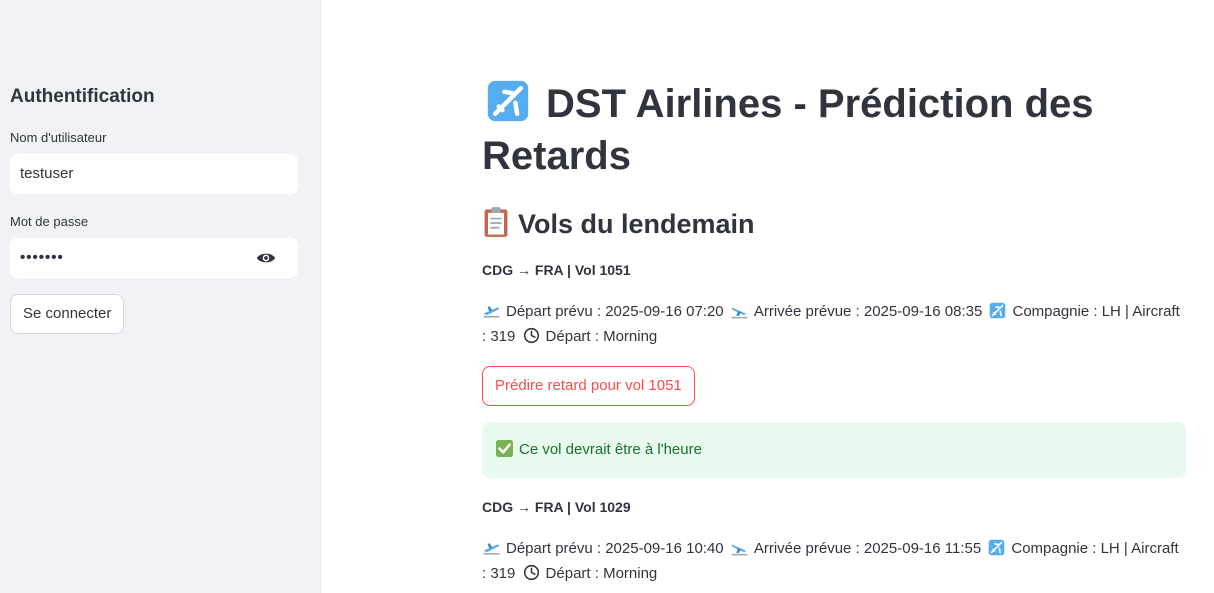 This screenshot has width=1214, height=593. I want to click on username-value: testuser, so click(47, 173).